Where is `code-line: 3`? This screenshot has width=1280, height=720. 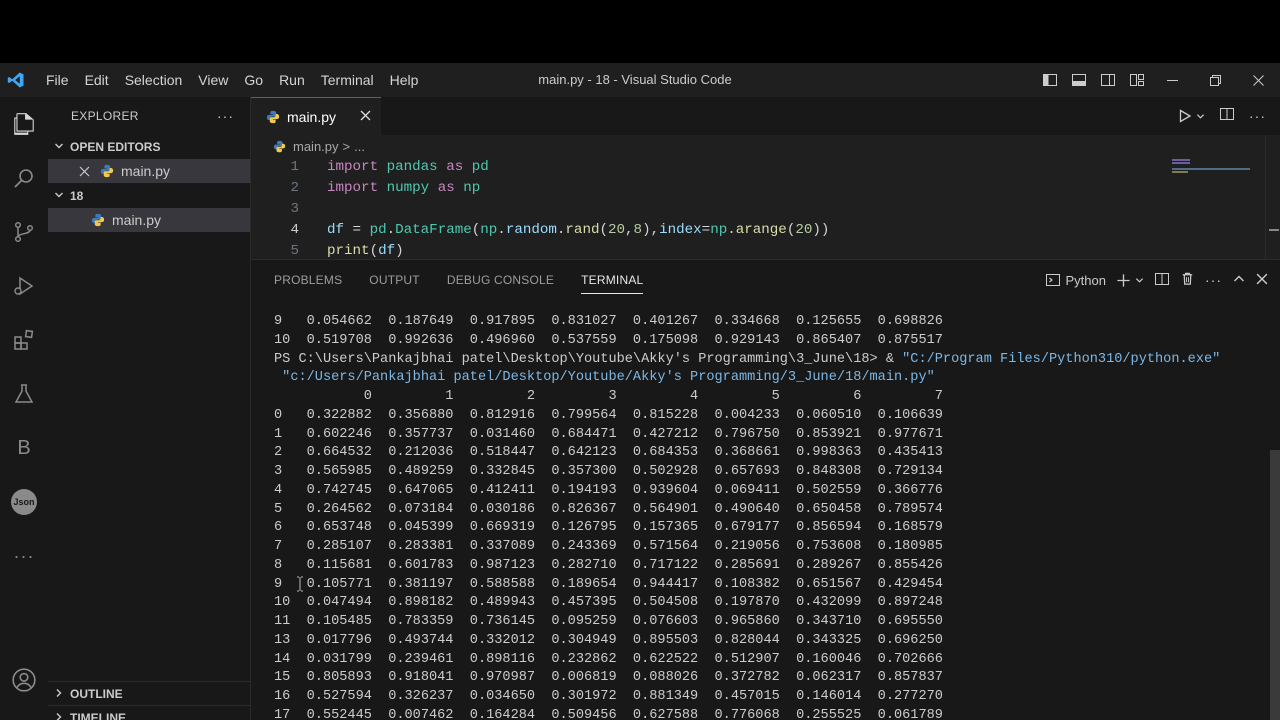 code-line: 3 is located at coordinates (765, 209).